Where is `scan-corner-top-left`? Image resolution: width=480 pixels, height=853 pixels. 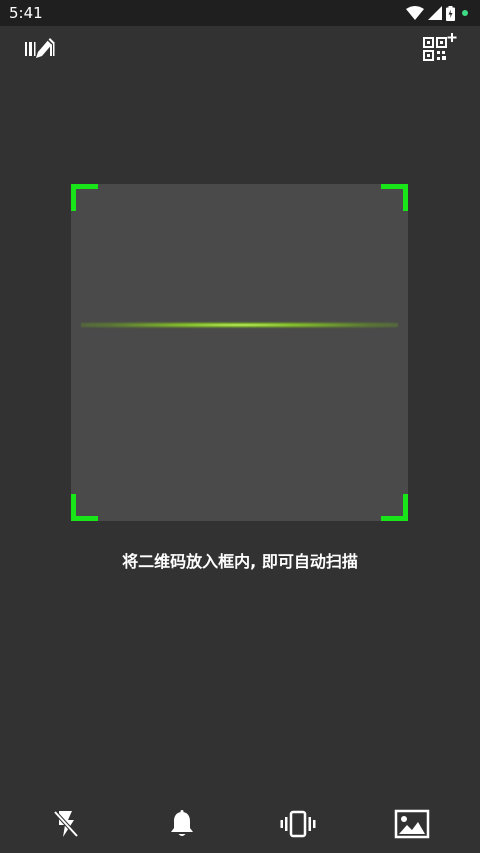 scan-corner-top-left is located at coordinates (84, 197).